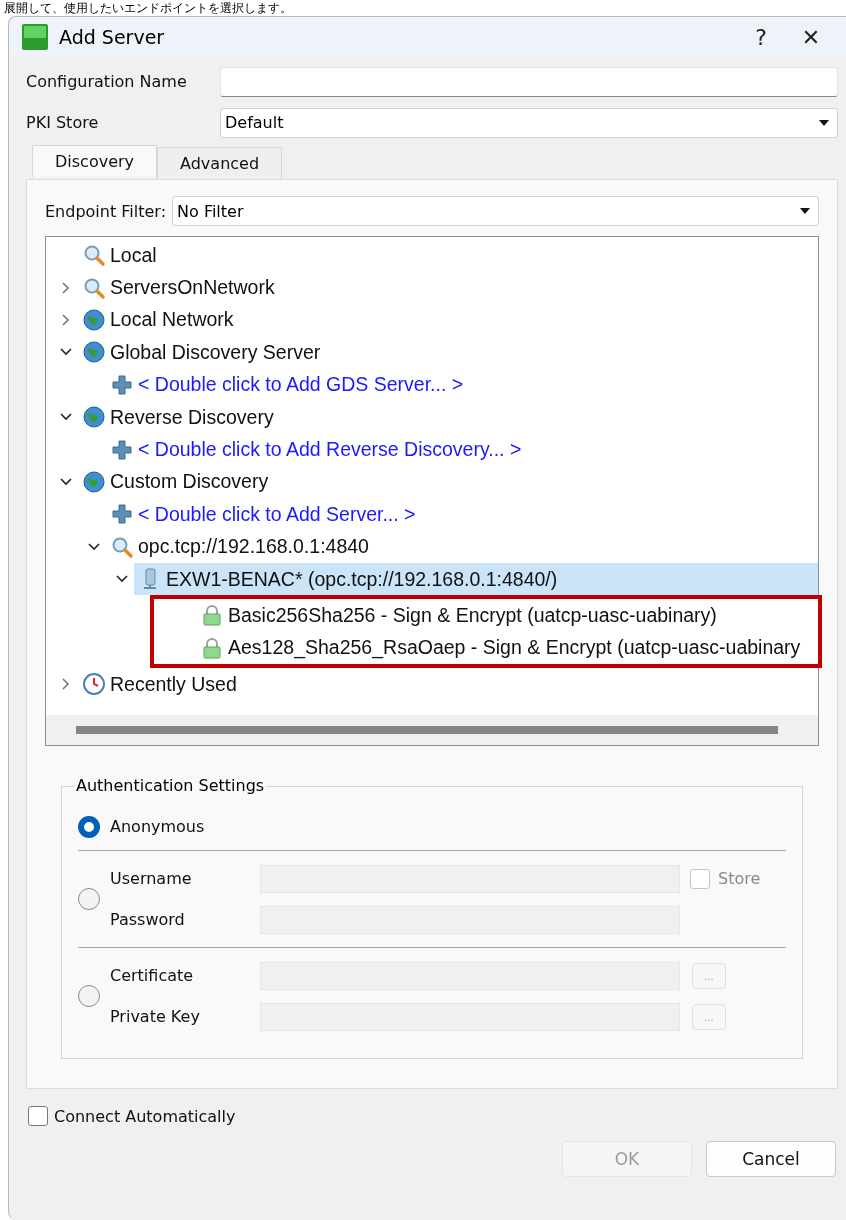  I want to click on tree-item: Aes128_Sha256_RsaOaep - Sign & Encrypt (uatcp-uasc-uabinary, so click(507, 647).